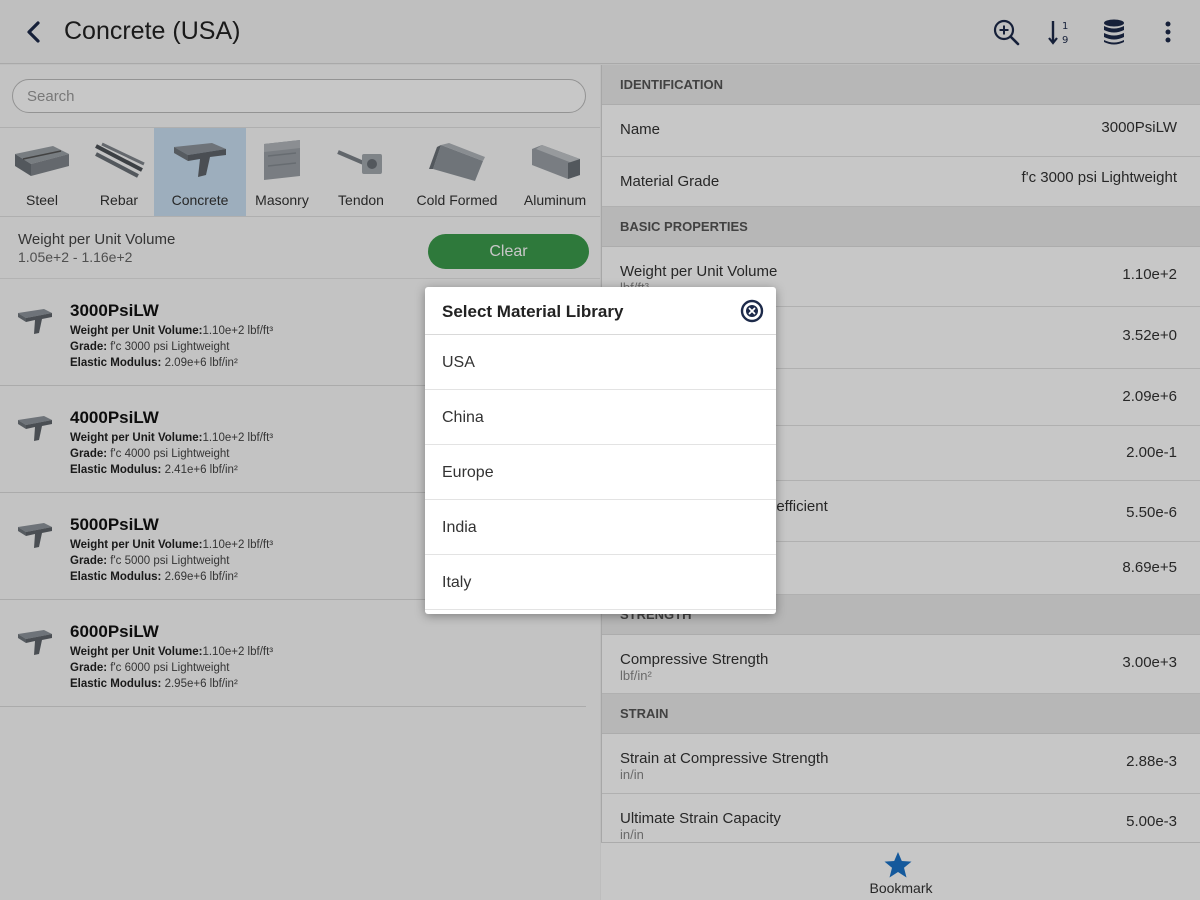 The image size is (1200, 900). What do you see at coordinates (600, 362) in the screenshot?
I see `library-option-usa: USA` at bounding box center [600, 362].